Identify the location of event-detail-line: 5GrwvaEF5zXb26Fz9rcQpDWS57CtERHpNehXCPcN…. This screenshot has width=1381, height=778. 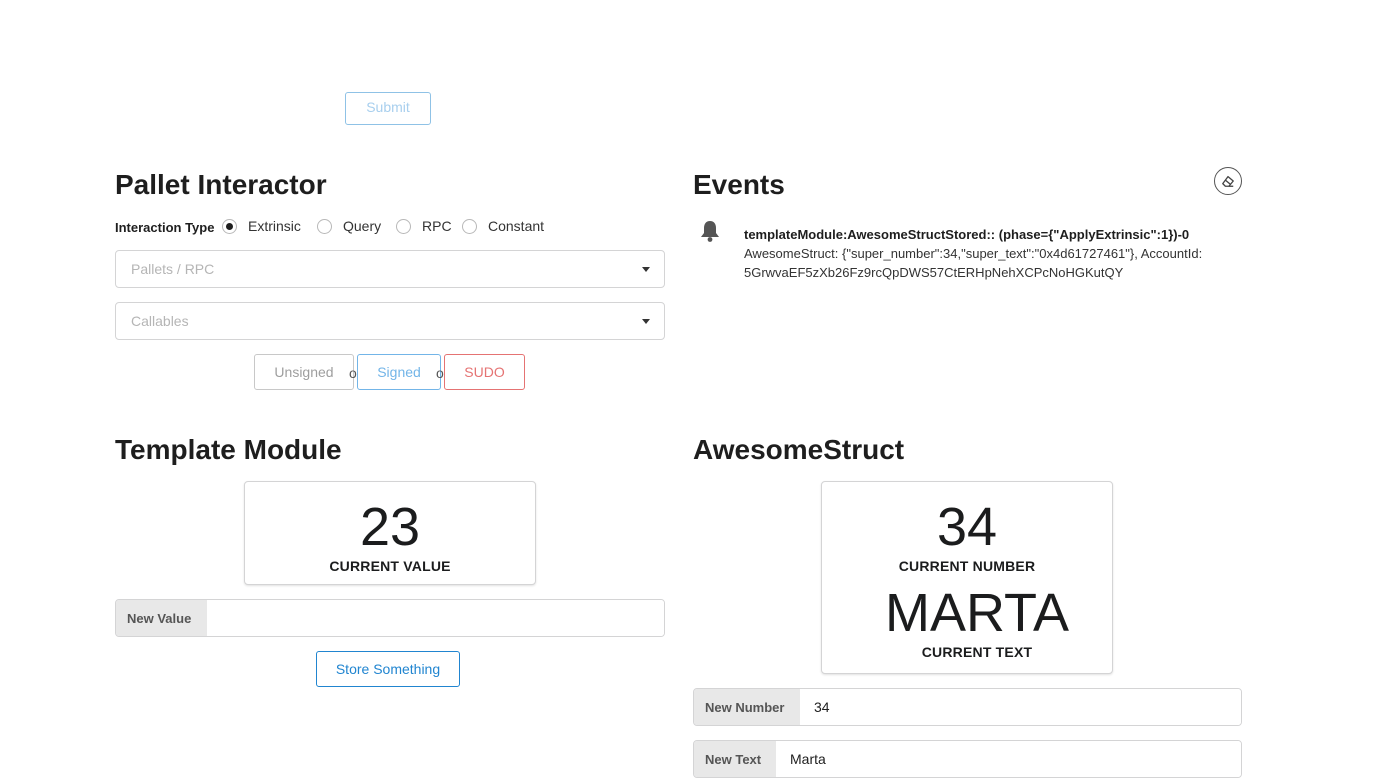
(934, 272).